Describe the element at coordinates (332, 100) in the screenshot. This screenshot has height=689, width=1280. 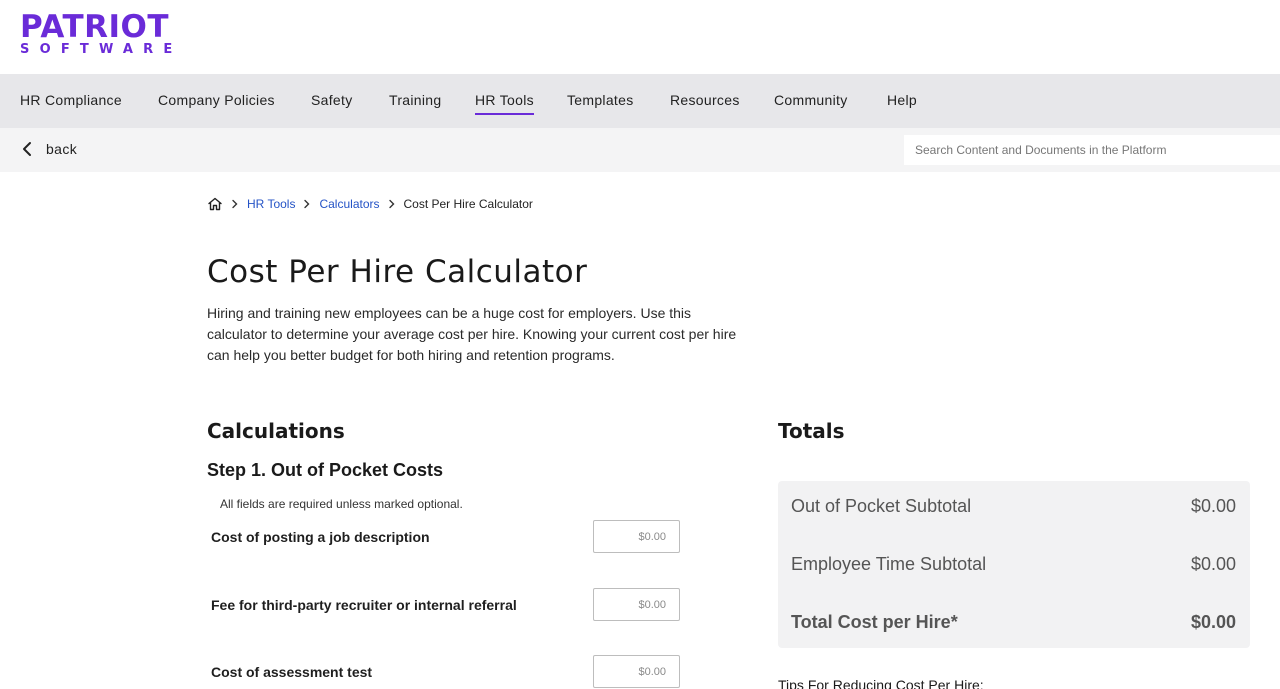
I see `nav-item-safety: Safety` at that location.